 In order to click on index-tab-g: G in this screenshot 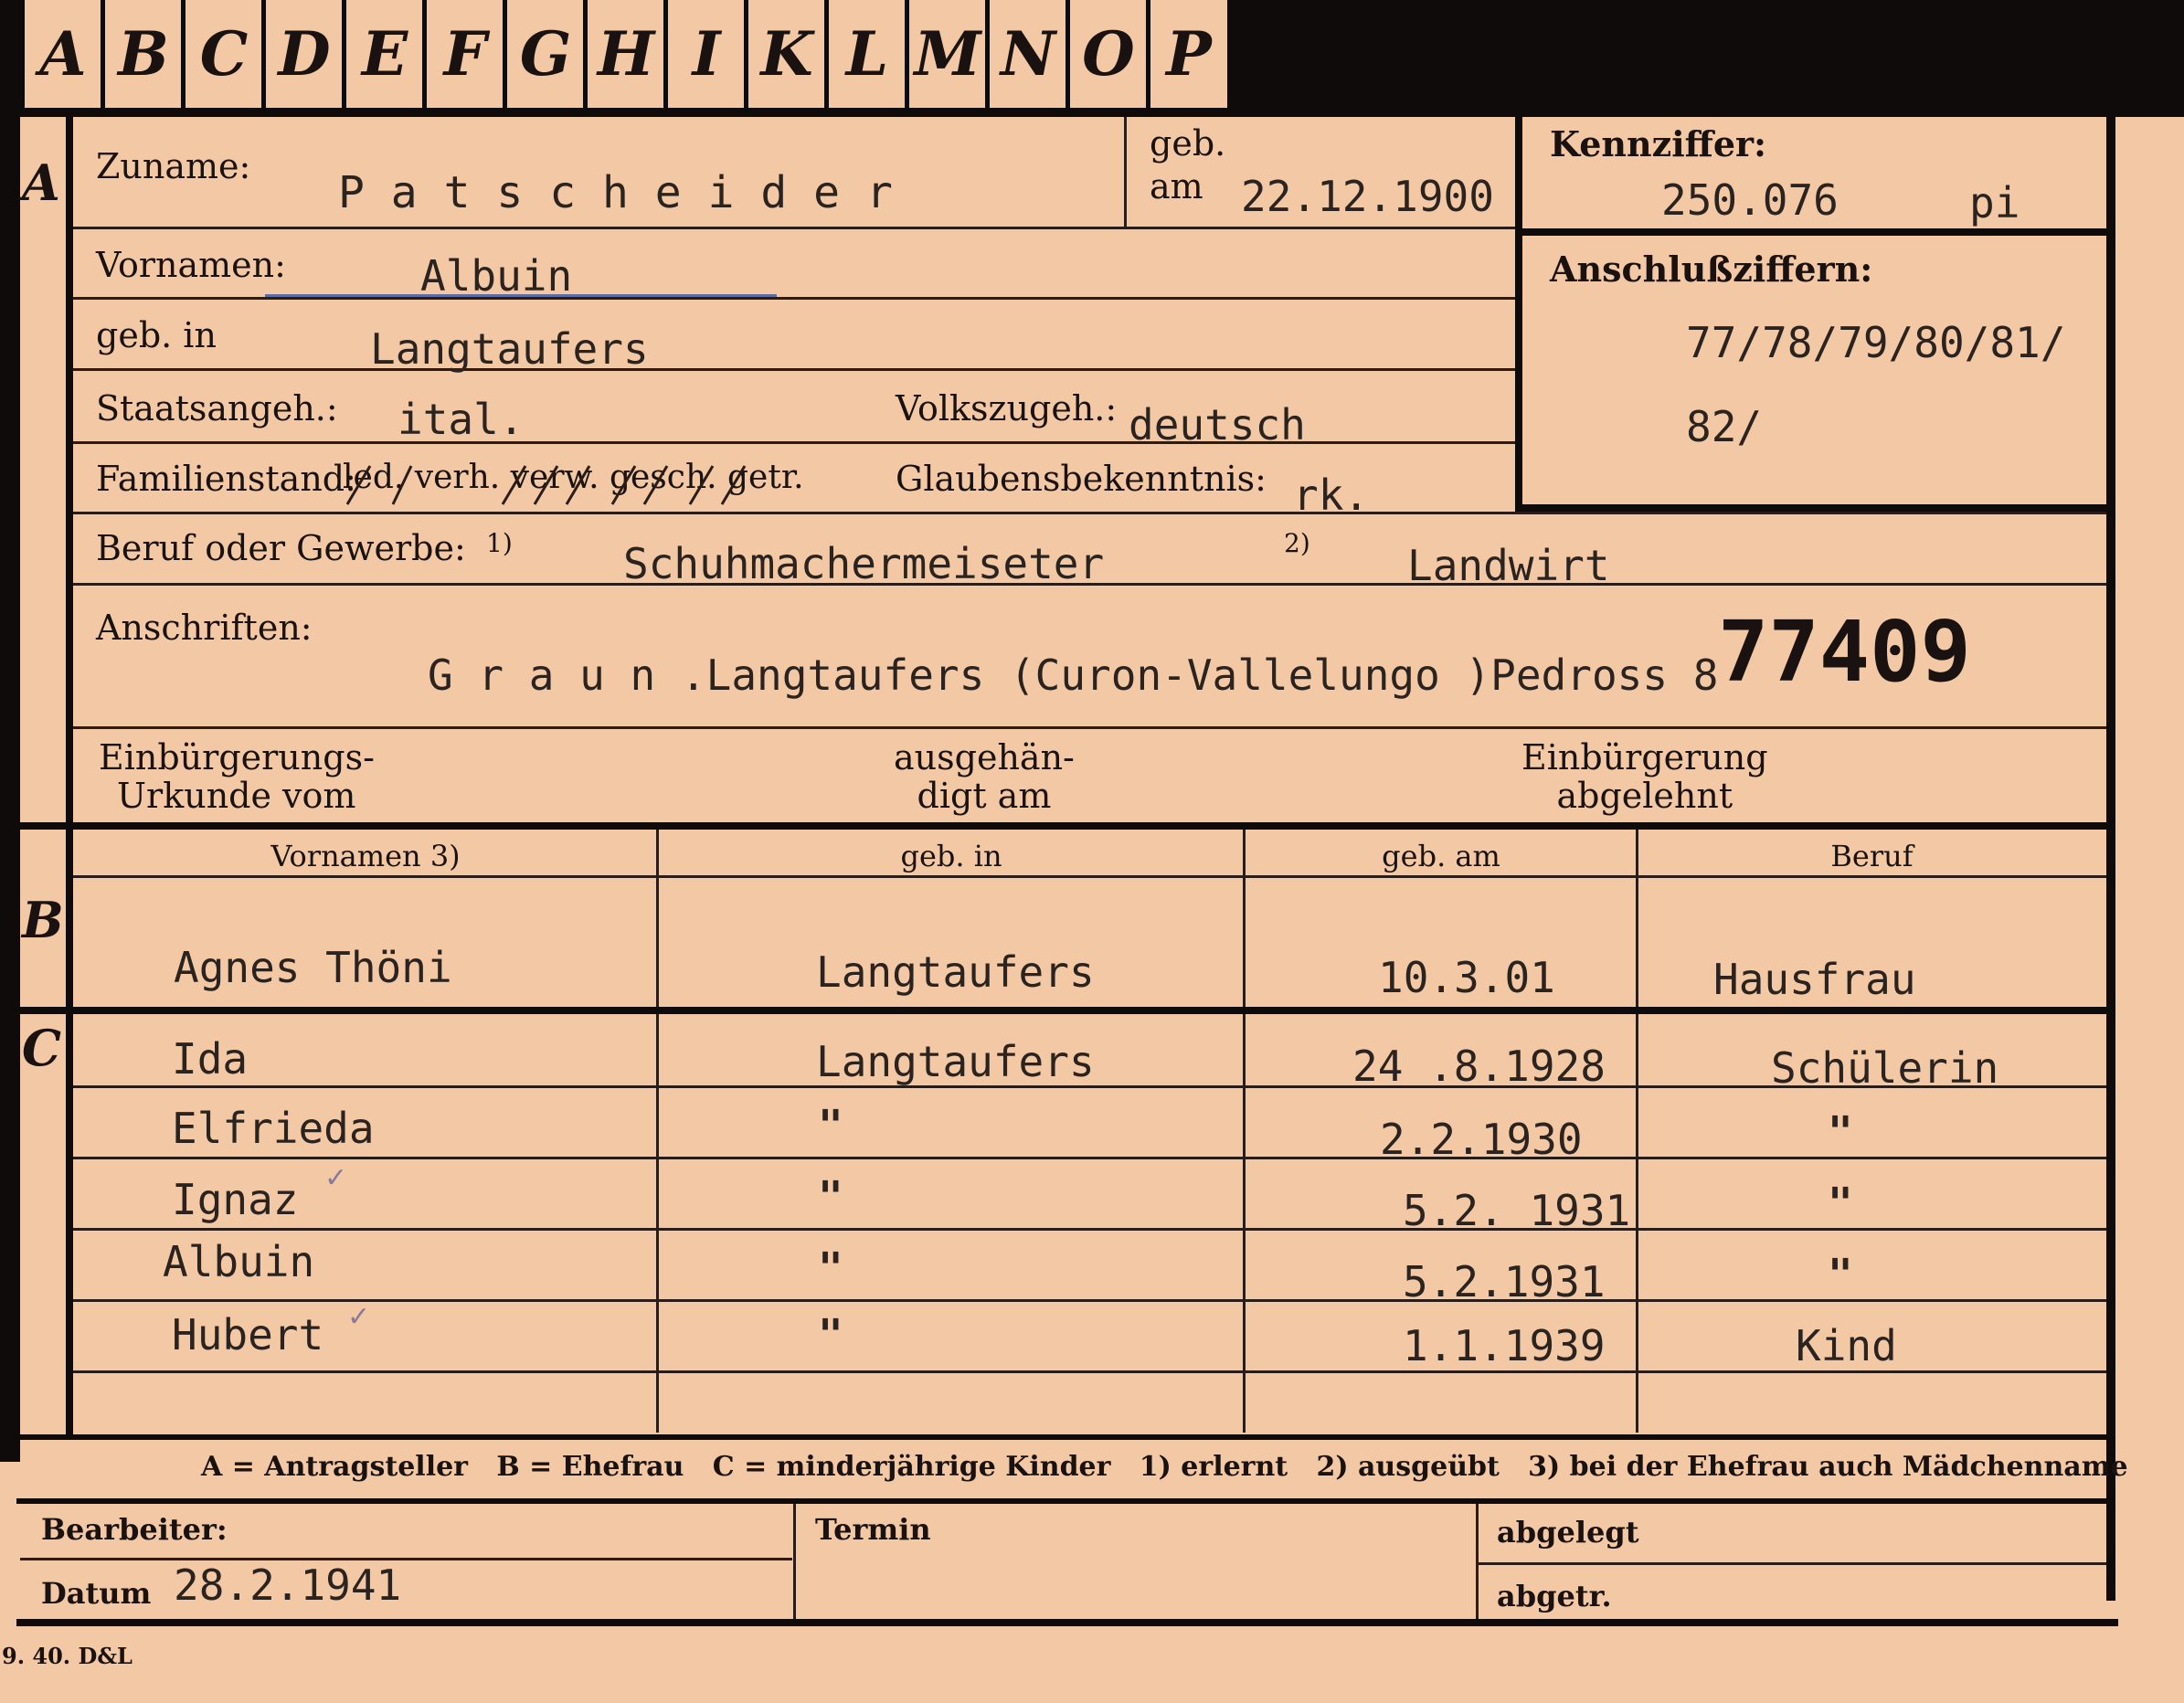, I will do `click(543, 54)`.